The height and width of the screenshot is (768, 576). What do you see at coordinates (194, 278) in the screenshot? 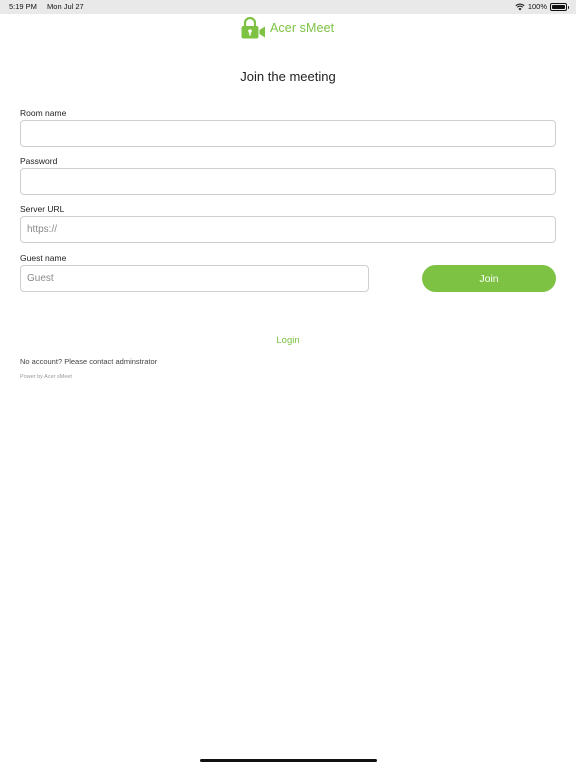
I see `guest-name-input` at bounding box center [194, 278].